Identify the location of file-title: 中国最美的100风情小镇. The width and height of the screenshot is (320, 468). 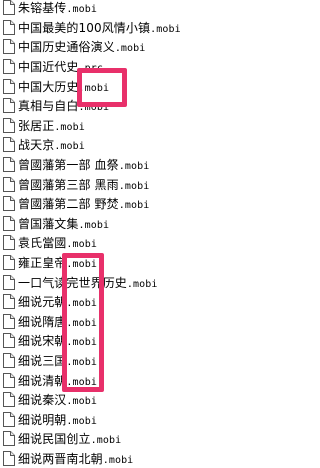
(84, 27).